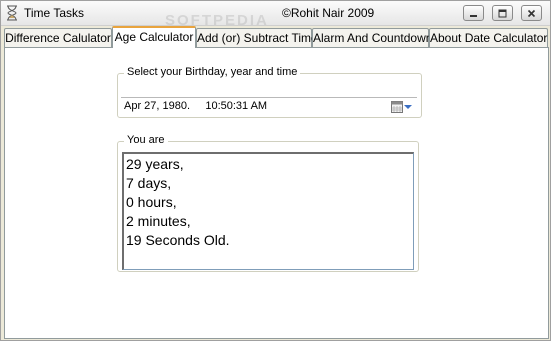 The height and width of the screenshot is (341, 551). I want to click on age-years-line: 29 years,, so click(155, 164).